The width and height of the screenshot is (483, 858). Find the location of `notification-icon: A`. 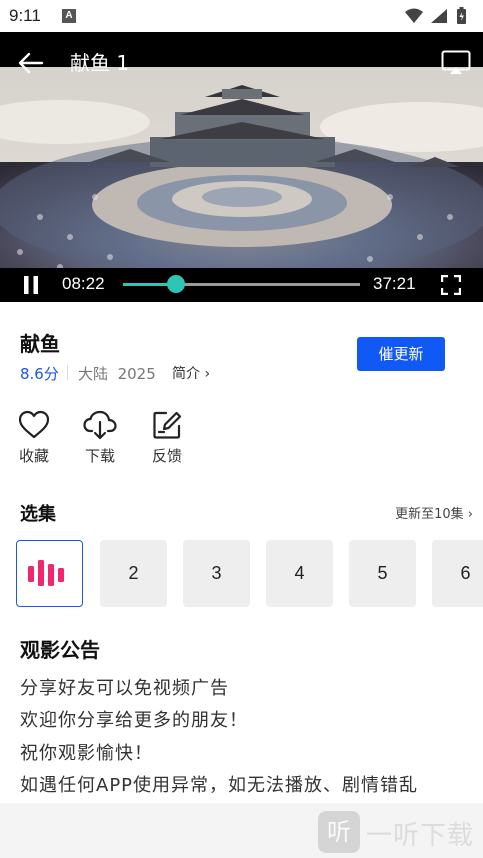

notification-icon: A is located at coordinates (69, 16).